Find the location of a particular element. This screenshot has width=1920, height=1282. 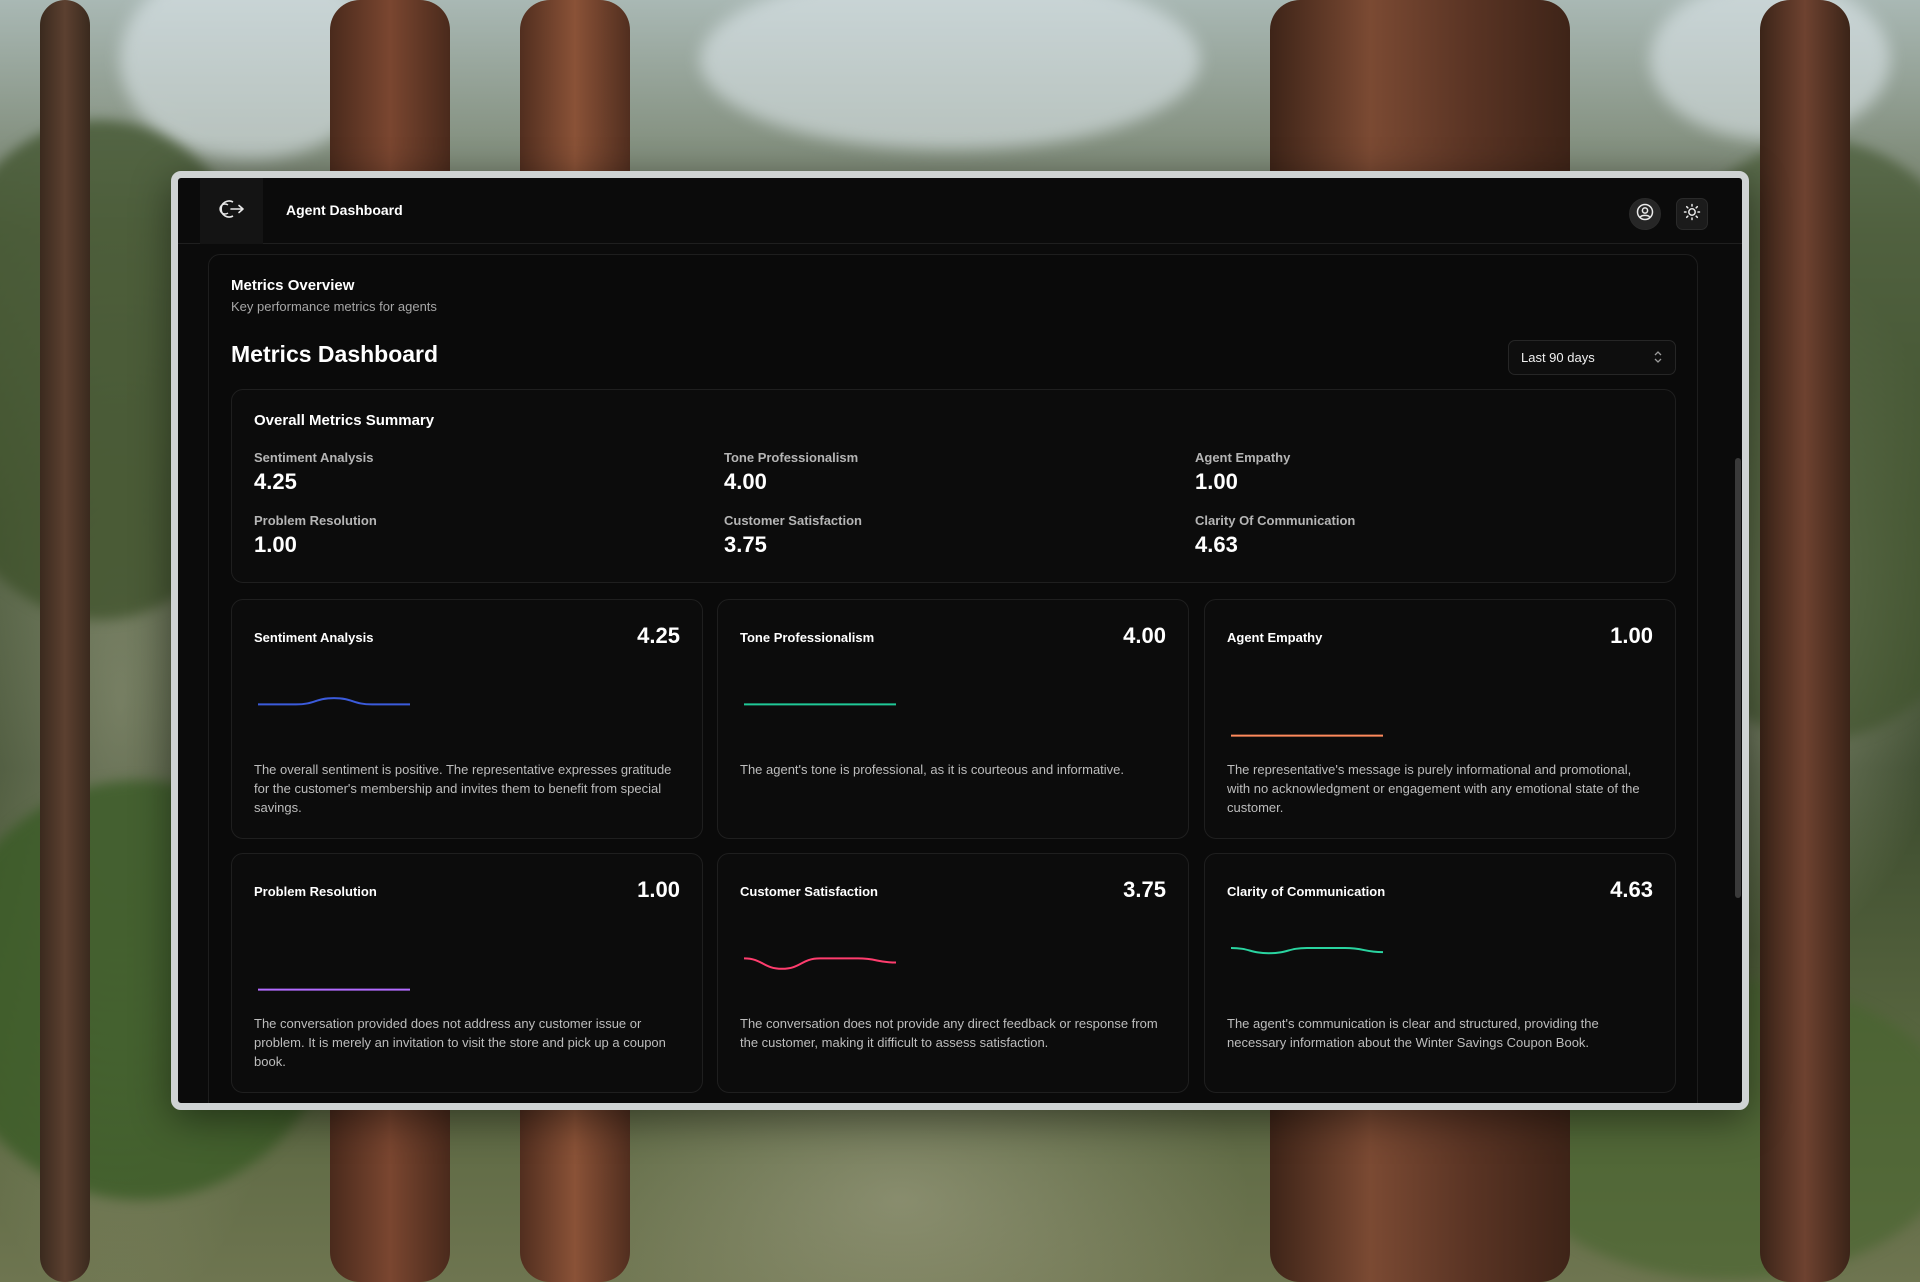

logo-icon is located at coordinates (232, 211).